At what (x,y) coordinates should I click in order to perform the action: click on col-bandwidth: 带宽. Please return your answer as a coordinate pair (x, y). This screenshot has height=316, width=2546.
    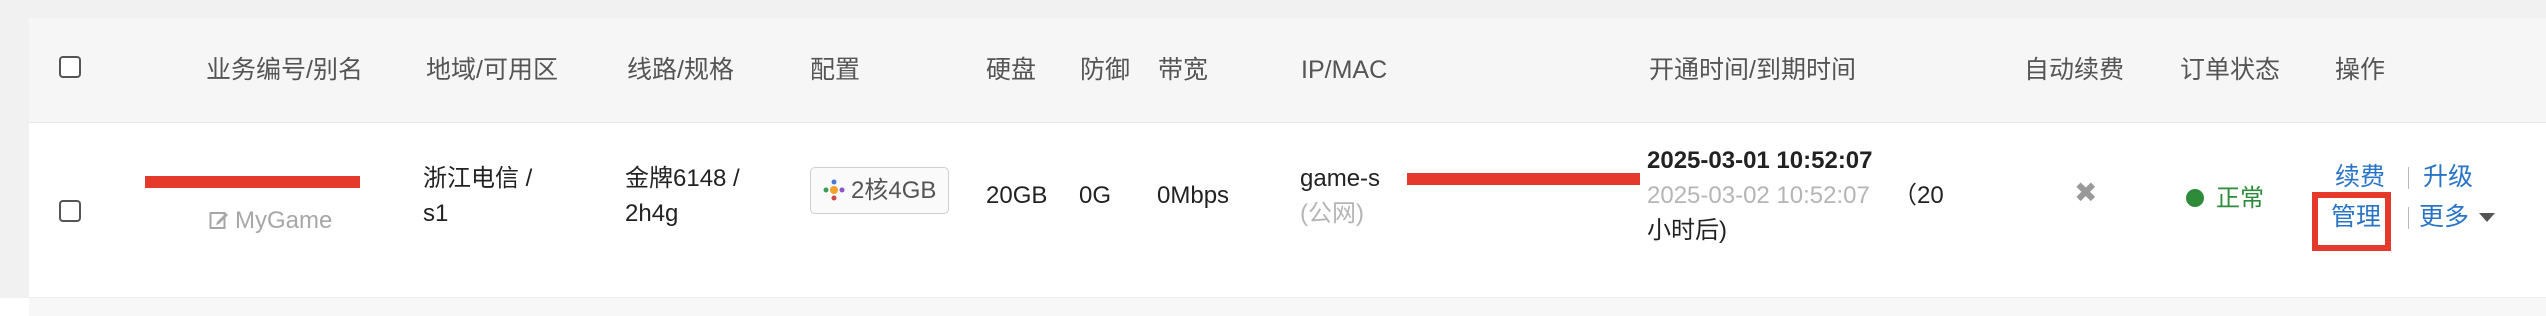
    Looking at the image, I should click on (1183, 70).